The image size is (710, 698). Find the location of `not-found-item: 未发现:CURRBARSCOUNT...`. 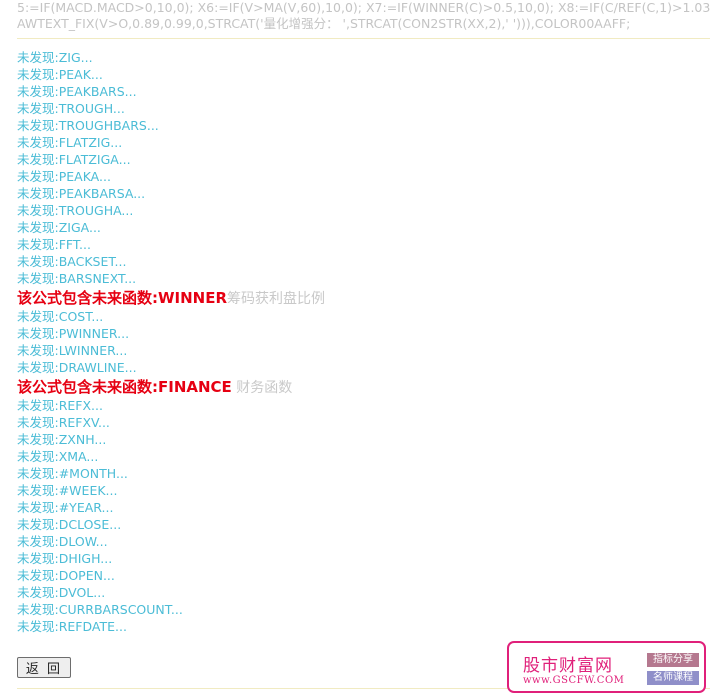

not-found-item: 未发现:CURRBARSCOUNT... is located at coordinates (100, 609).